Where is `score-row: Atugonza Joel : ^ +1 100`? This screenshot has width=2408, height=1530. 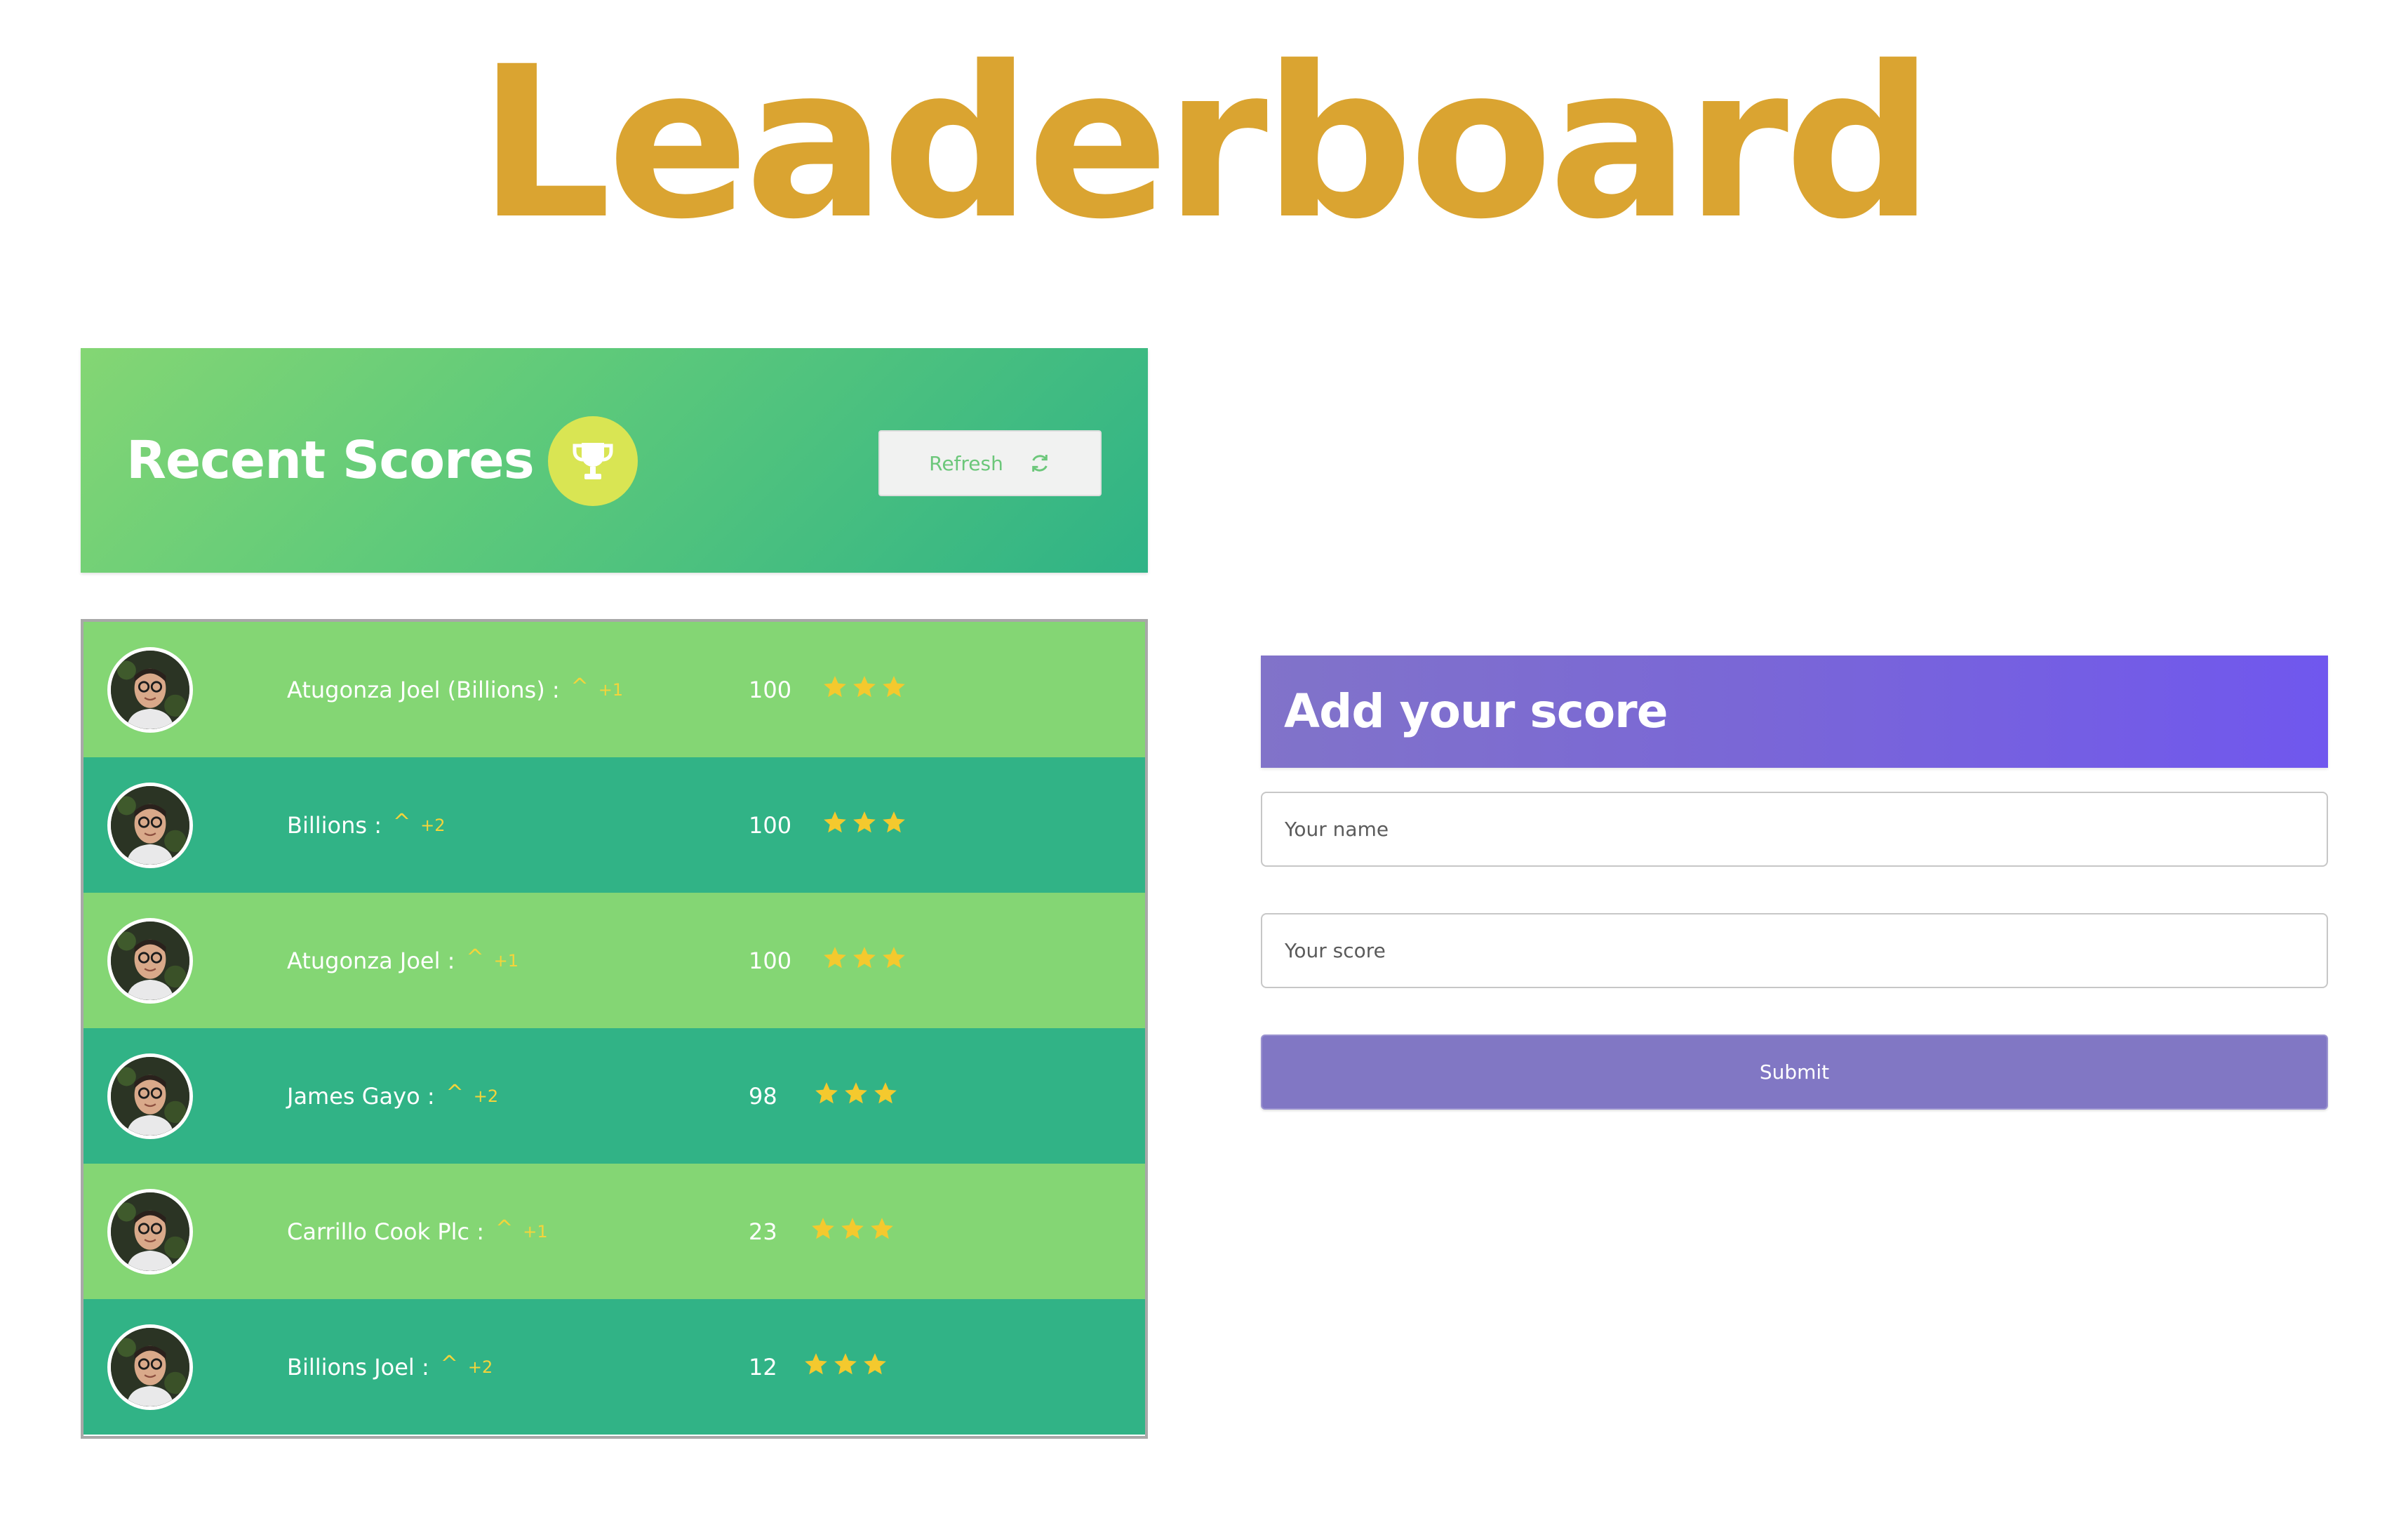
score-row: Atugonza Joel : ^ +1 100 is located at coordinates (614, 961).